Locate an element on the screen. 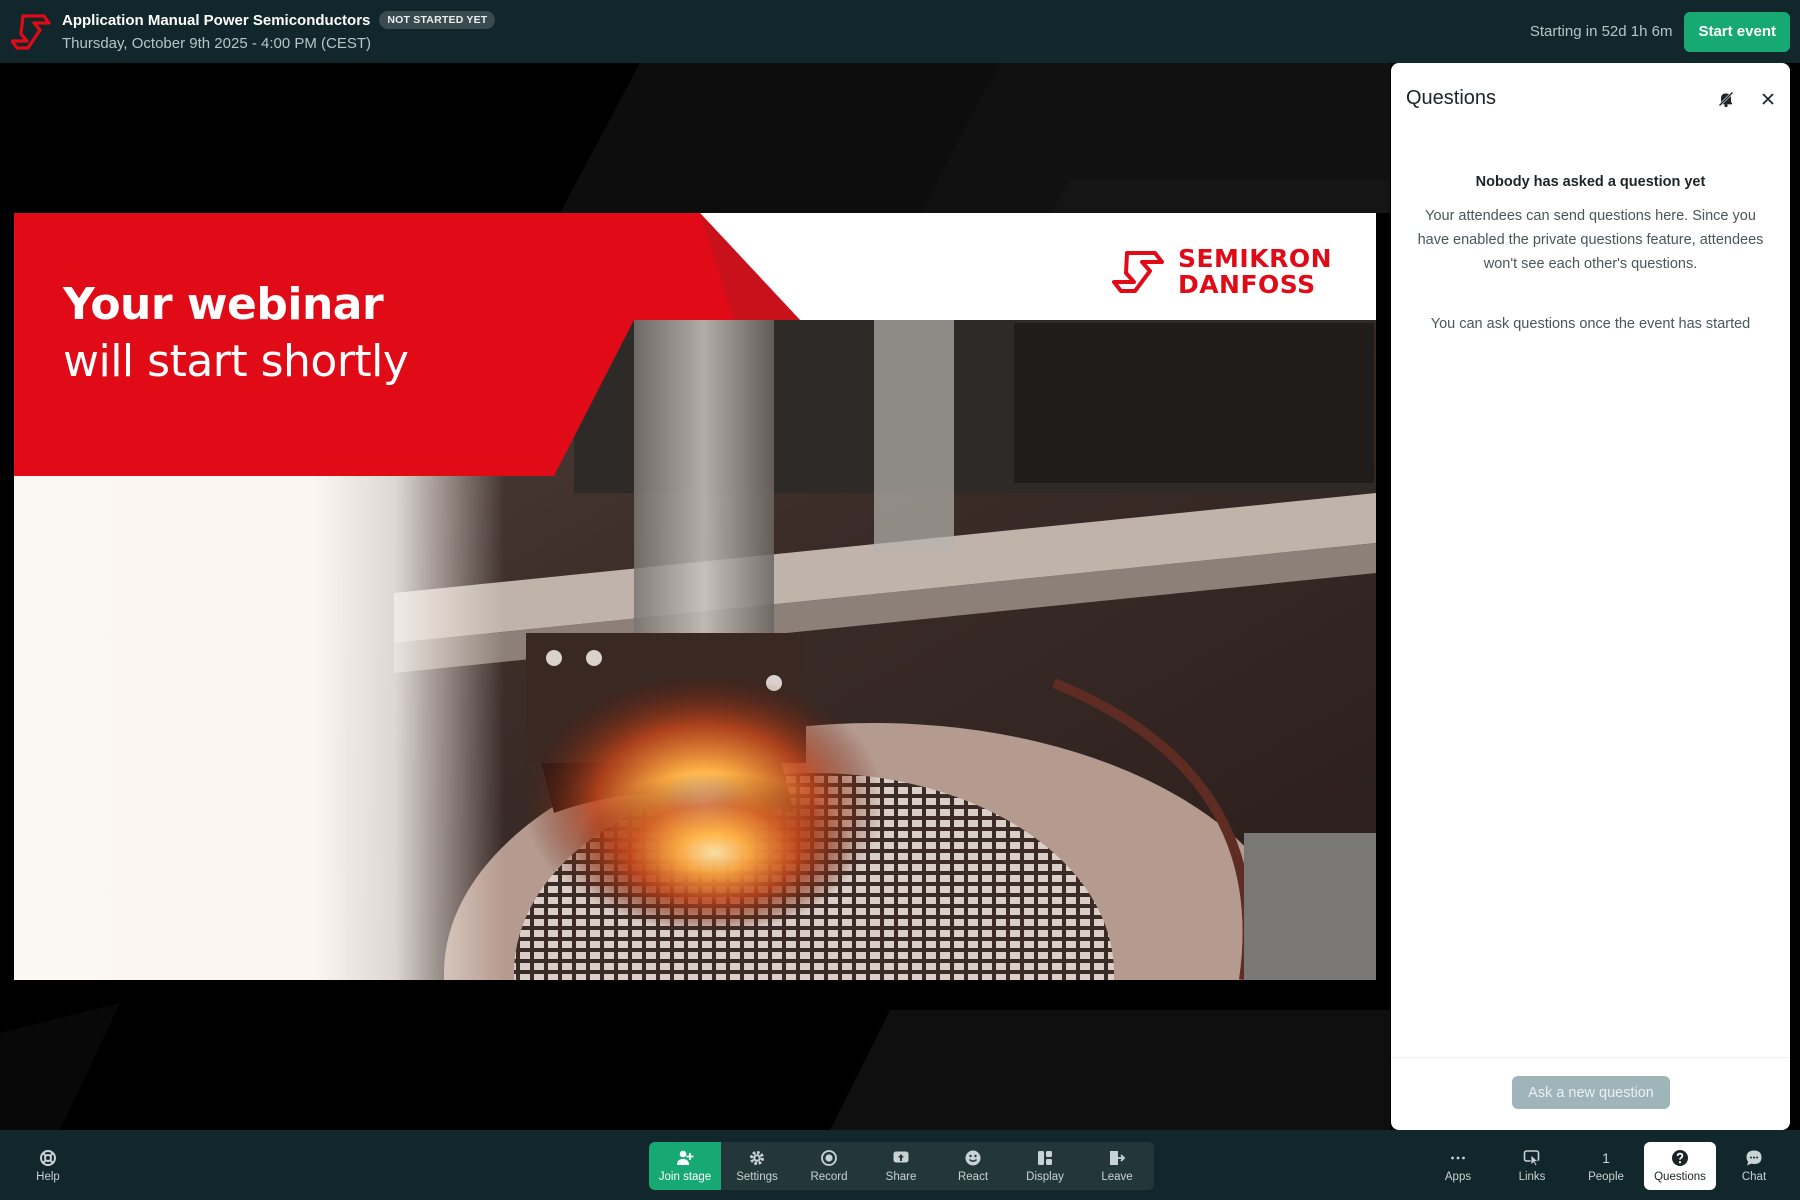 The height and width of the screenshot is (1200, 1800). leave-button: Leave is located at coordinates (1117, 1166).